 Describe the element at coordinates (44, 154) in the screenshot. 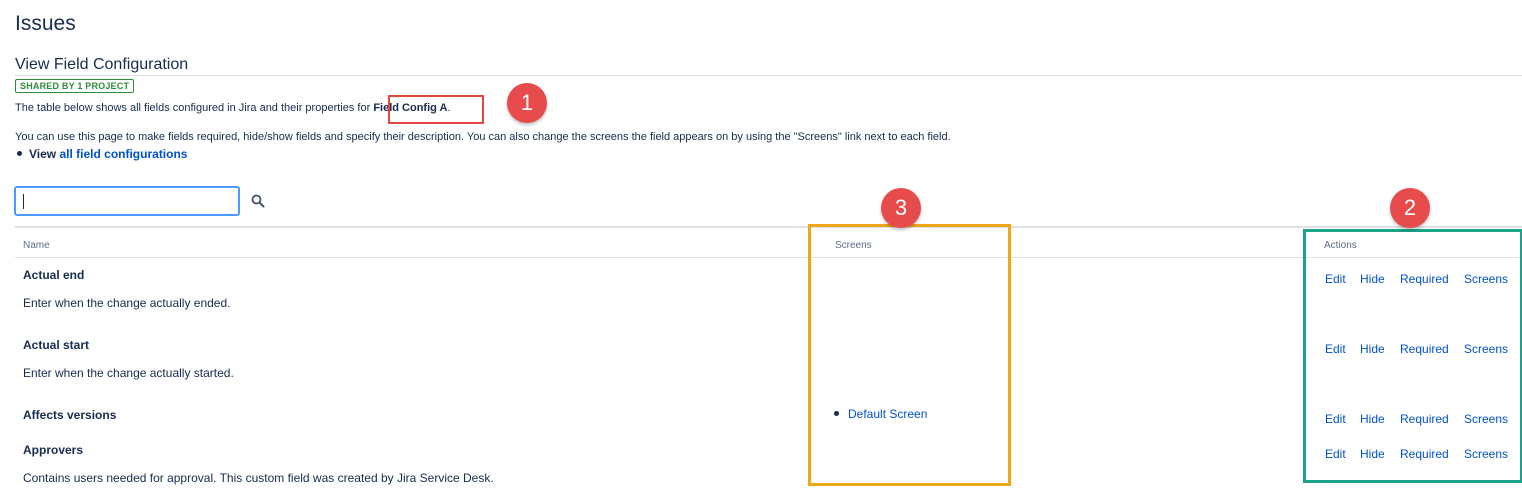

I see `view-prefix: View` at that location.